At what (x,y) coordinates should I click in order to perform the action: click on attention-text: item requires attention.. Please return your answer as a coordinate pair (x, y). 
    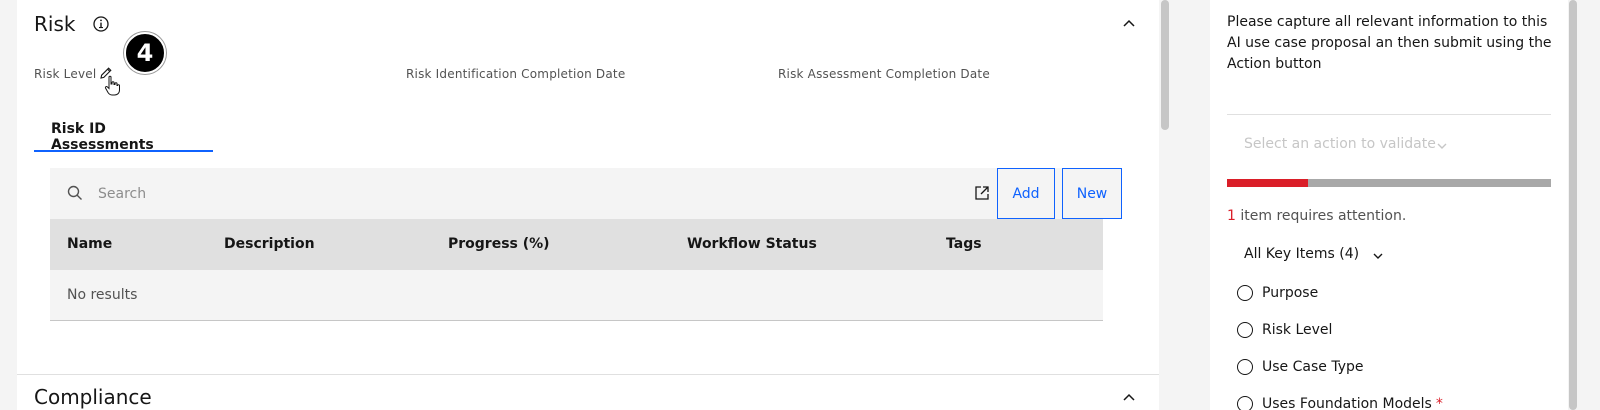
    Looking at the image, I should click on (1321, 216).